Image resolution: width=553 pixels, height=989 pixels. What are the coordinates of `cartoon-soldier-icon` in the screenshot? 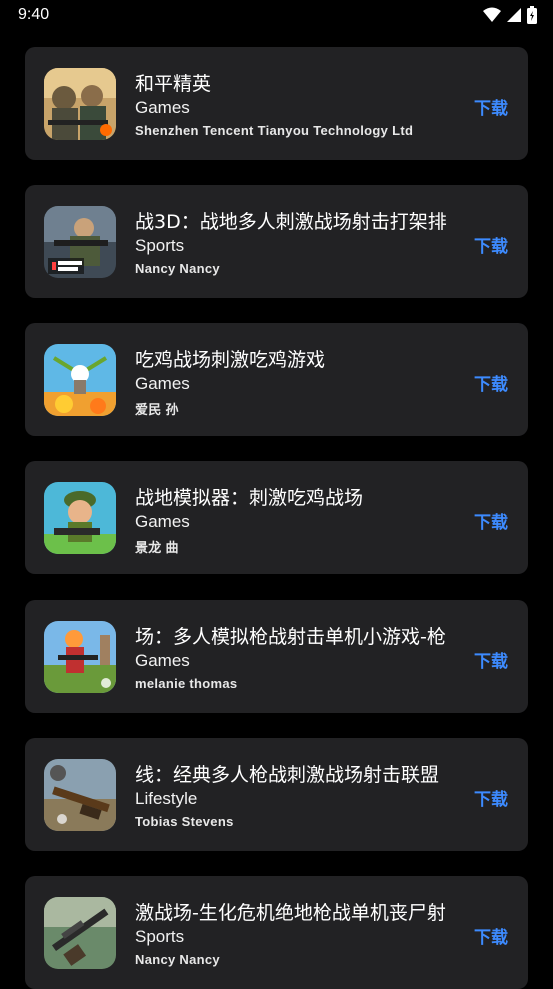 It's located at (80, 518).